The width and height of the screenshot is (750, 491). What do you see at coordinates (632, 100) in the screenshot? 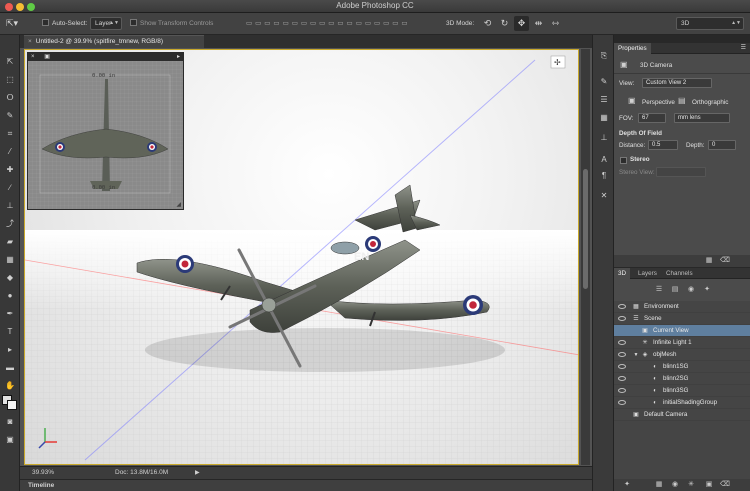
I see `perspective-icon: ▣` at bounding box center [632, 100].